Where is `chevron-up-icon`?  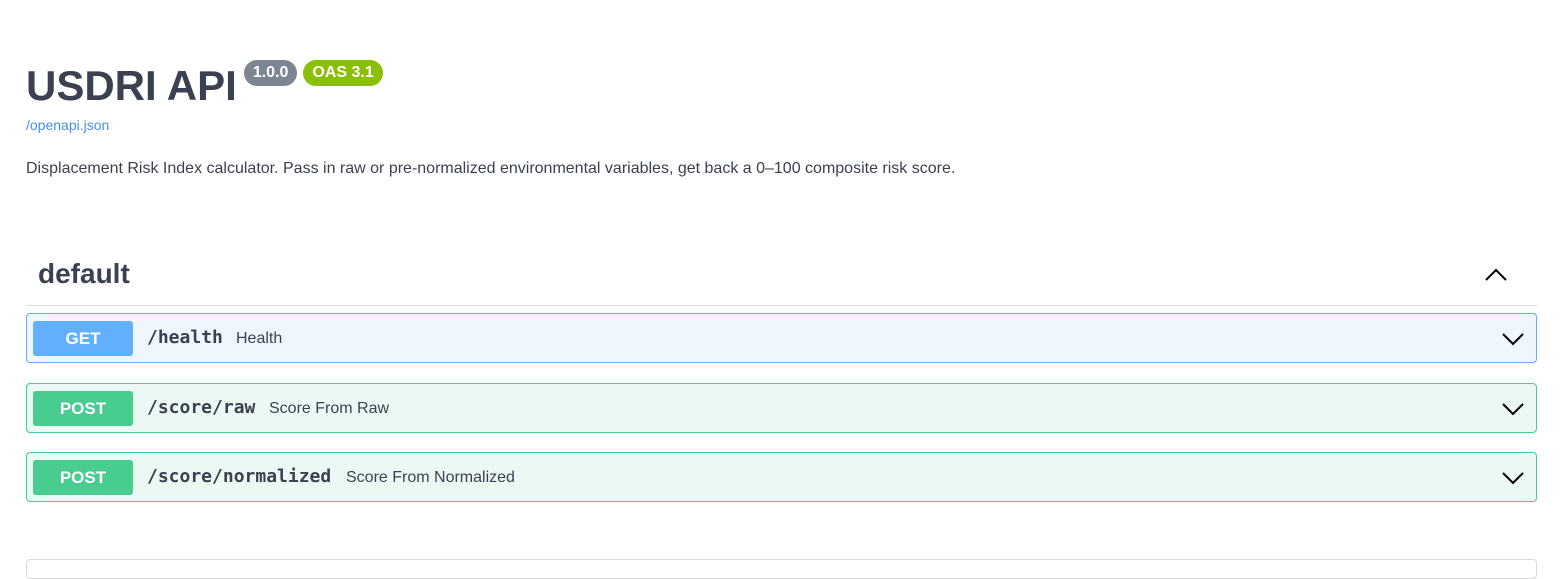 chevron-up-icon is located at coordinates (1496, 274).